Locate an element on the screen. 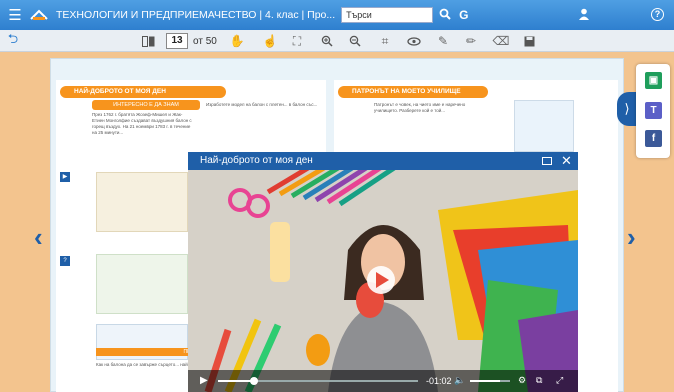 This screenshot has width=674, height=392. fullscreen-icon: ⛶ is located at coordinates (297, 41).